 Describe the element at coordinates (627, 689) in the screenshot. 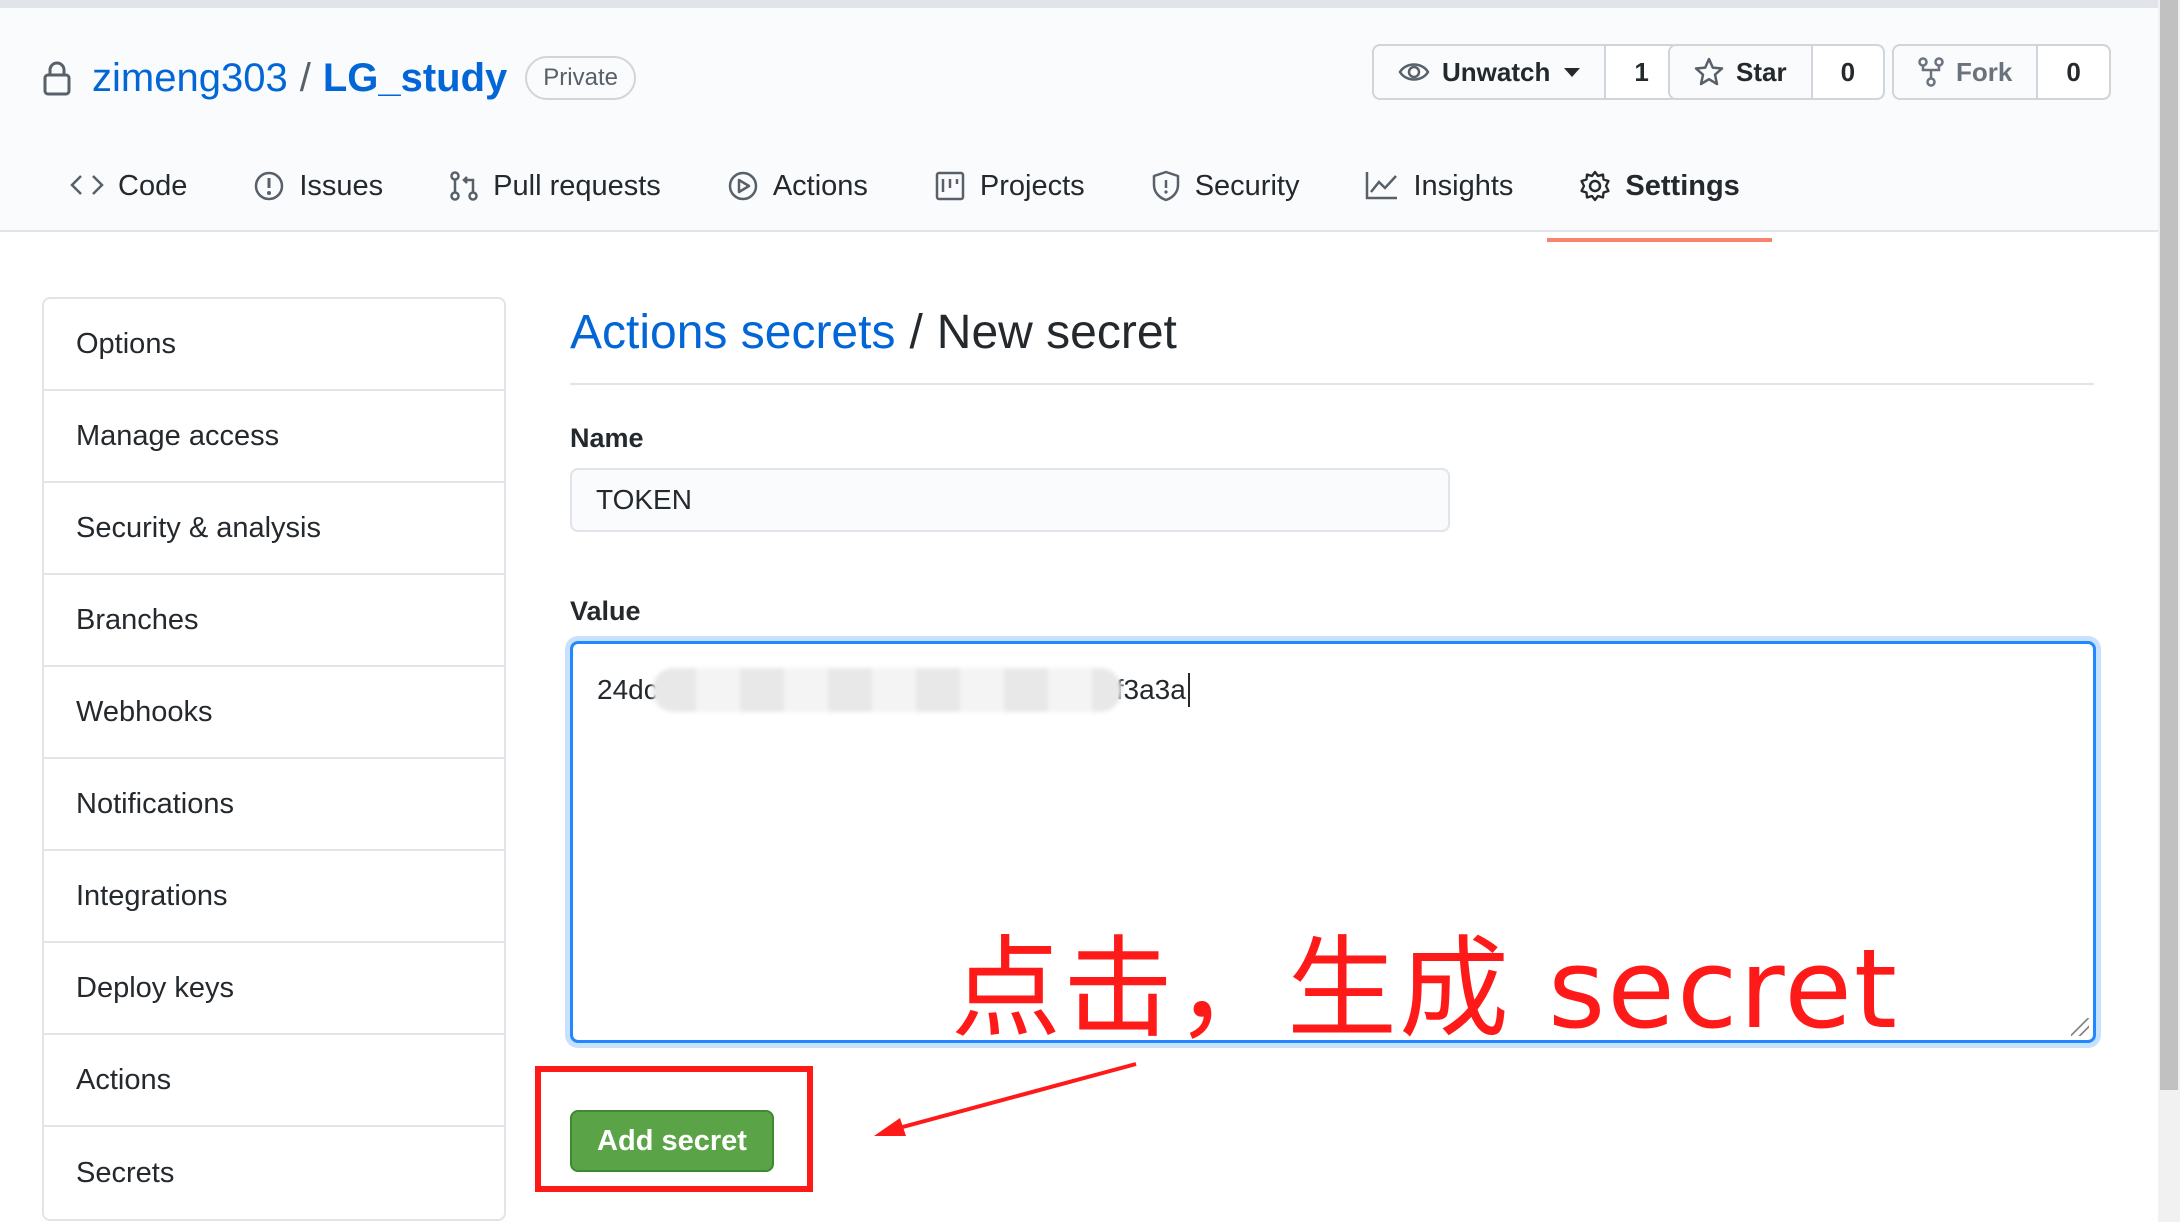

I see `value-prefix: 24dc` at that location.